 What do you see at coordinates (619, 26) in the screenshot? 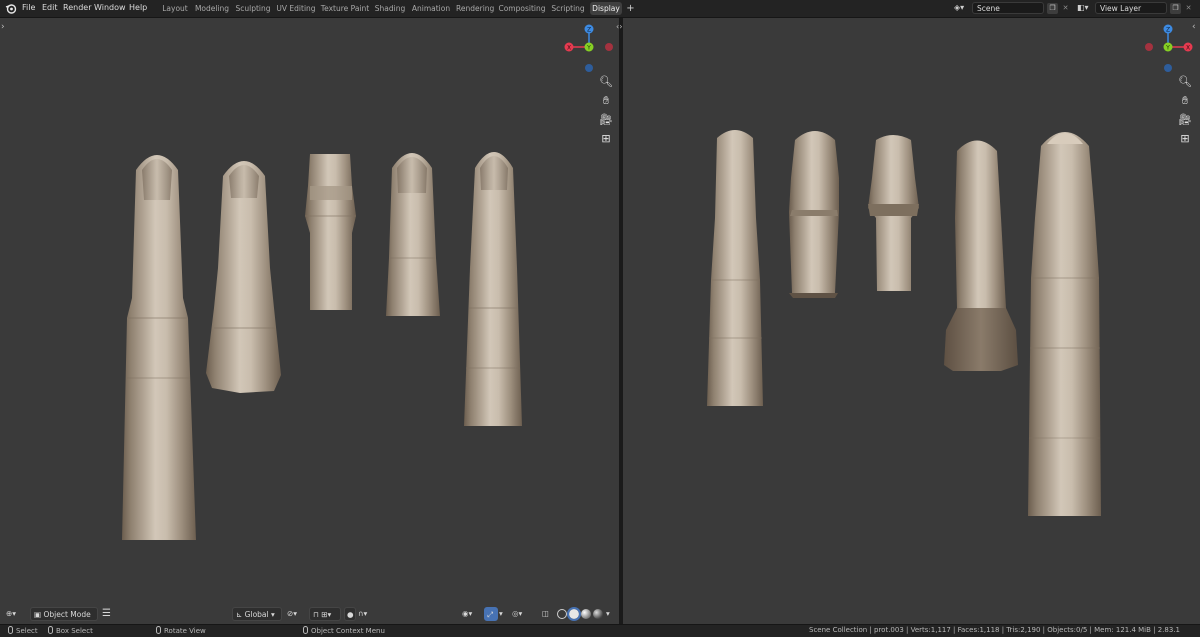
I see `area-split-icon: ‹›` at bounding box center [619, 26].